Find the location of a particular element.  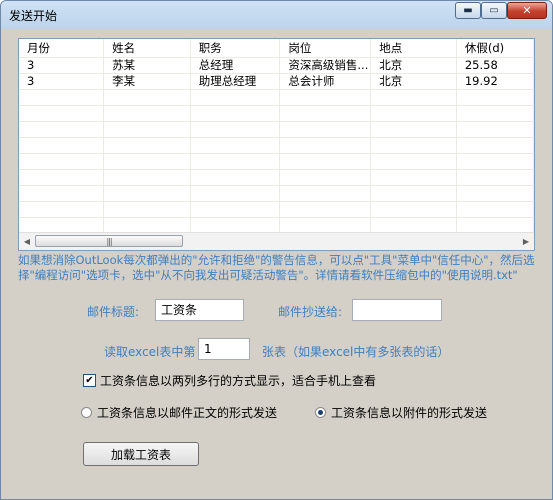

radio-attachment-option: 工资条信息以附件的形式发送 is located at coordinates (401, 412).